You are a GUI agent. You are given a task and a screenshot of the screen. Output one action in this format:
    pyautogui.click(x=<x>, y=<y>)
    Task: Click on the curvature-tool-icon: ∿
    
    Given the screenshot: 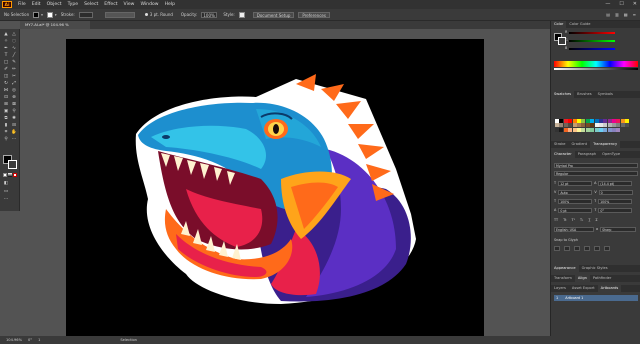 What is the action you would take?
    pyautogui.click(x=14, y=48)
    